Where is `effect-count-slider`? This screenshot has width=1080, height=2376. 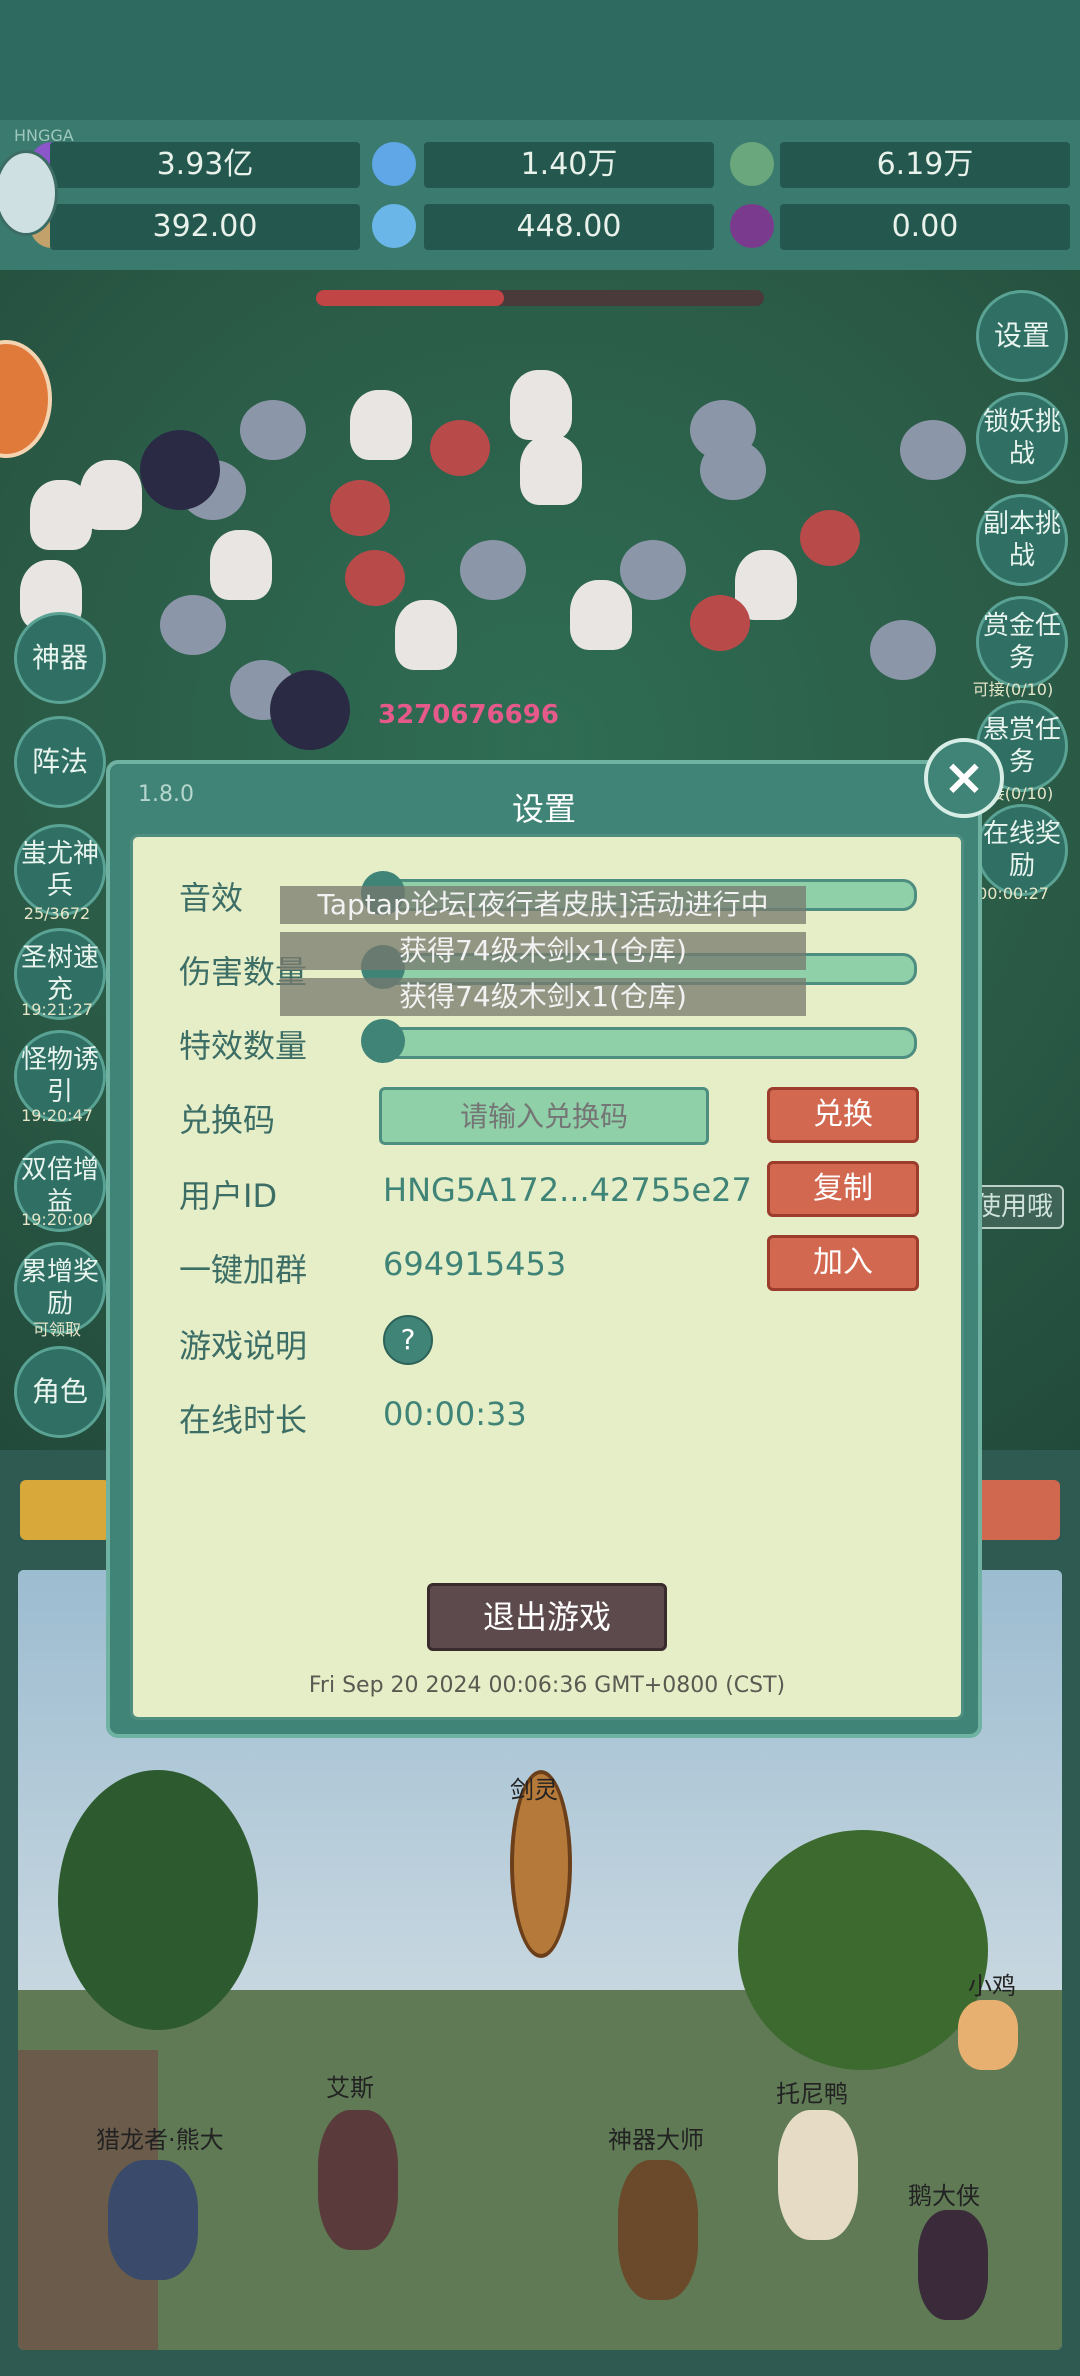
effect-count-slider is located at coordinates (650, 1043).